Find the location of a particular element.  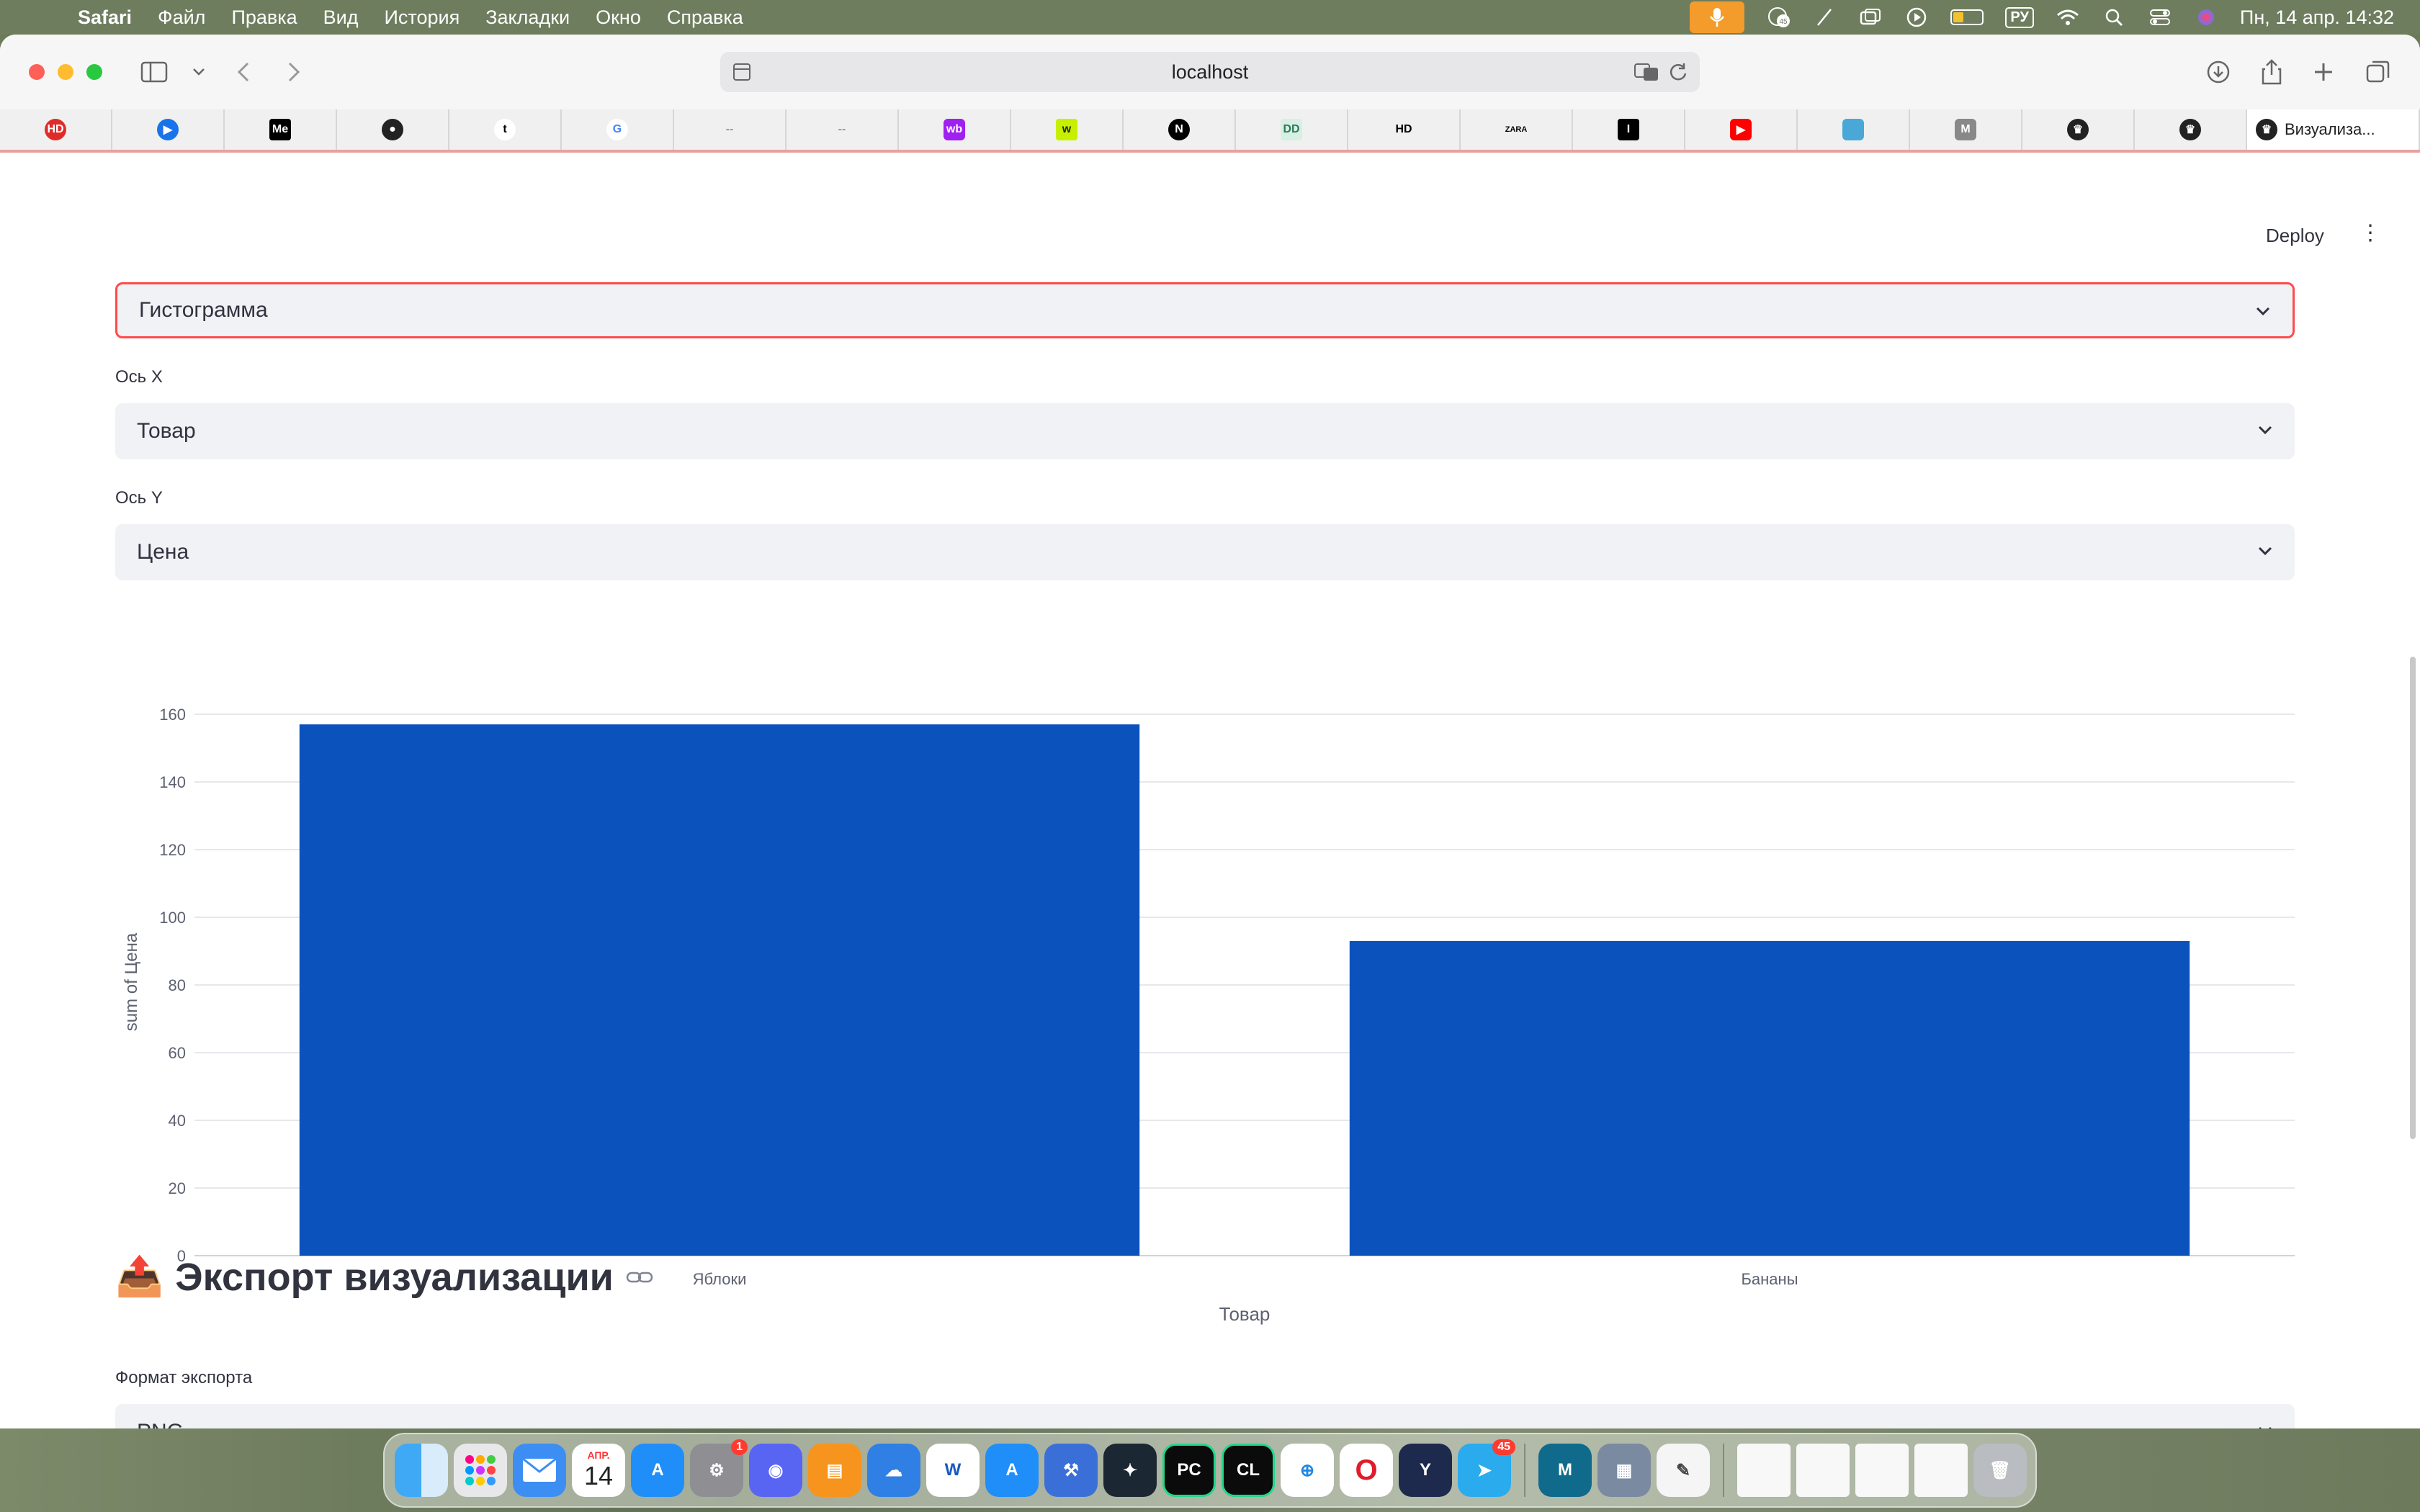

telegram-icon: ➤ 45 is located at coordinates (1486, 1468).